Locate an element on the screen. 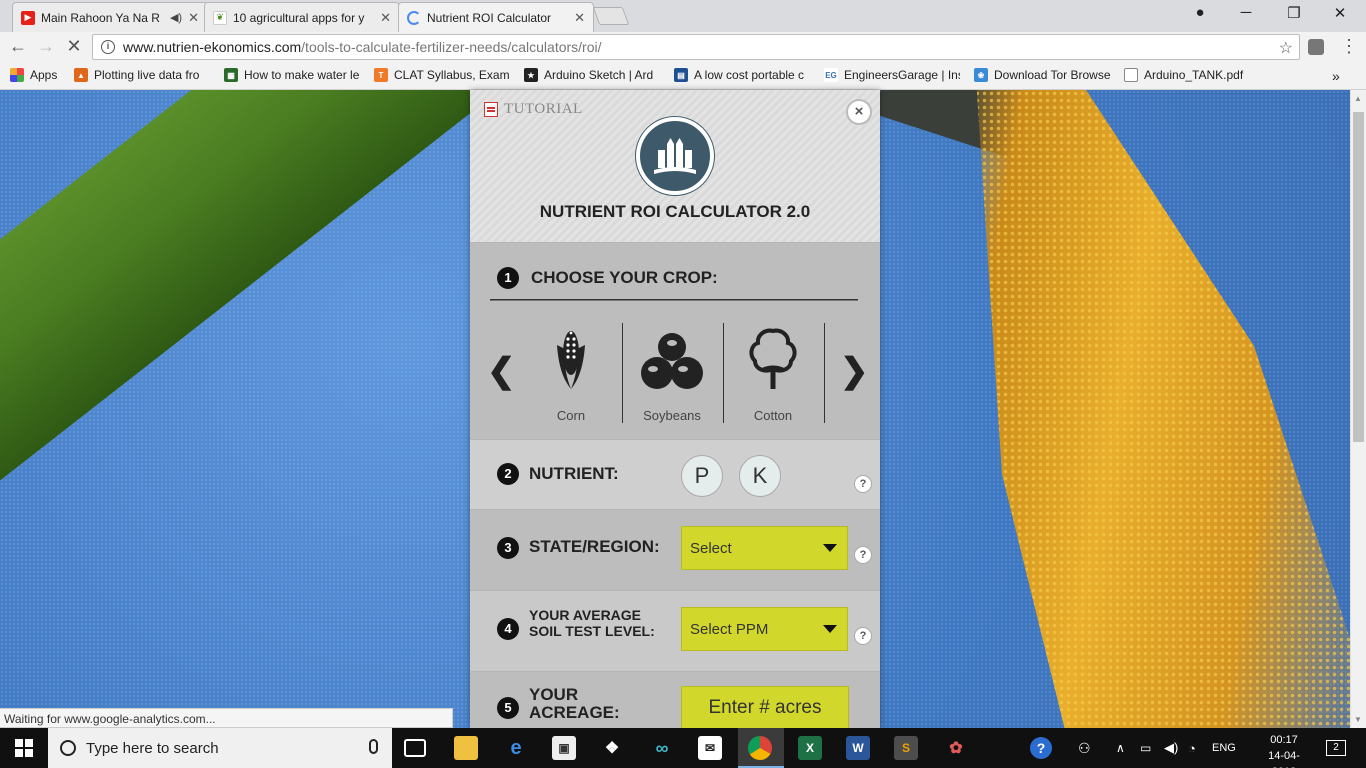  word-icon: W is located at coordinates (858, 748).